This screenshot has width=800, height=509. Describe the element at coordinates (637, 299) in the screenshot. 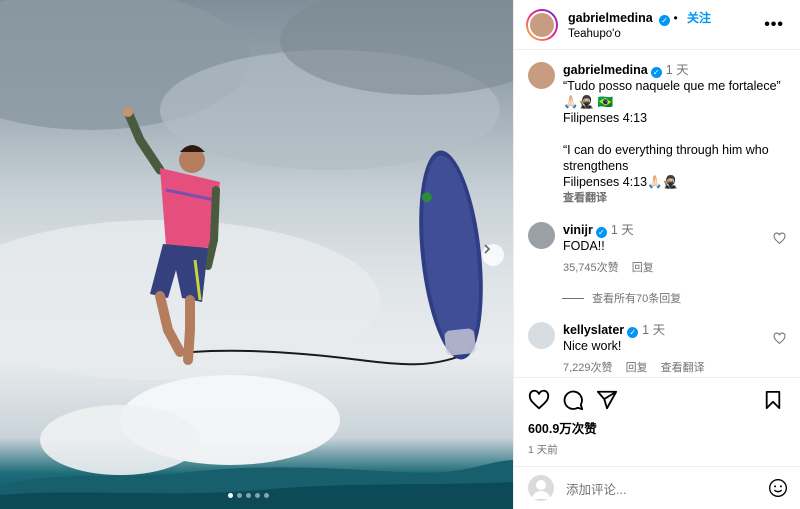

I see `view-replies-label: 查看所有70条回复` at that location.